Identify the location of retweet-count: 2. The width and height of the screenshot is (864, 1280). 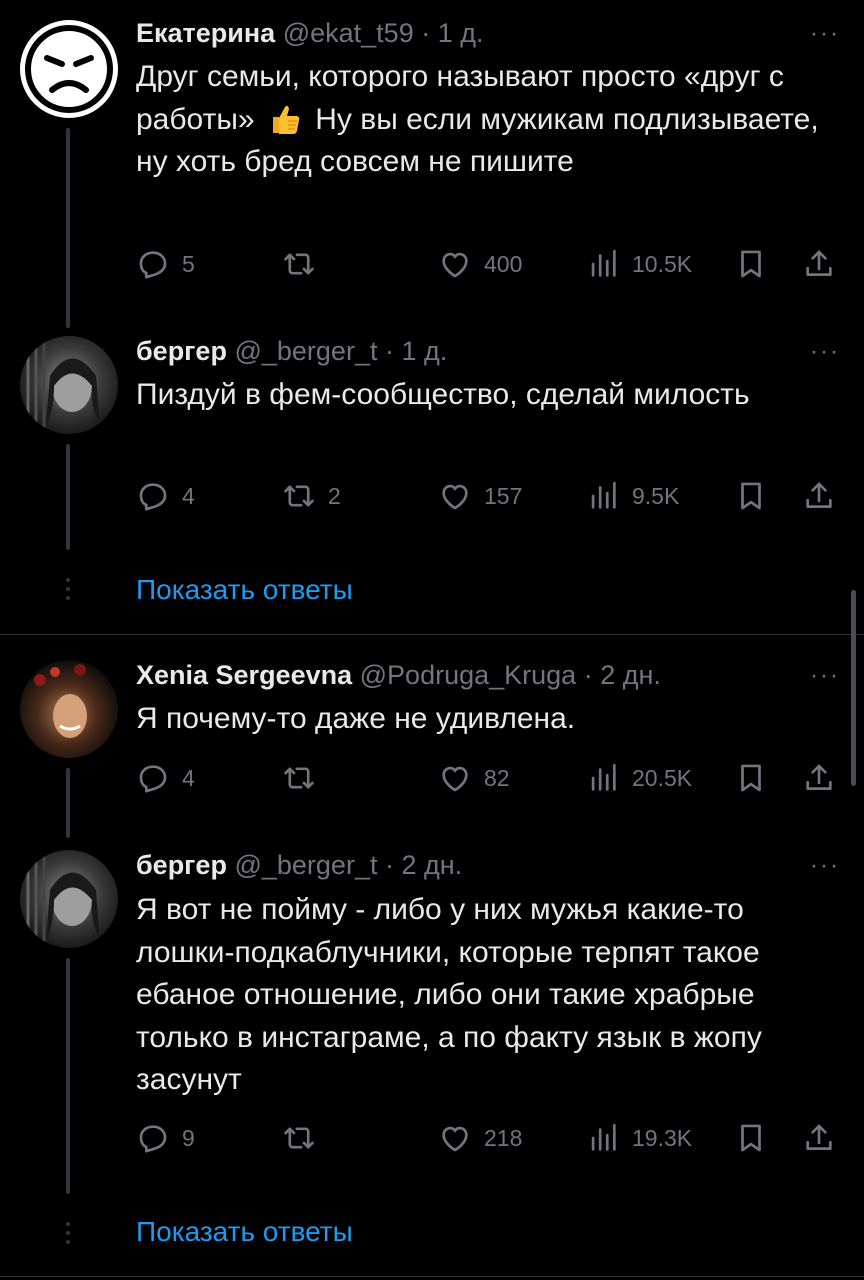
(334, 495).